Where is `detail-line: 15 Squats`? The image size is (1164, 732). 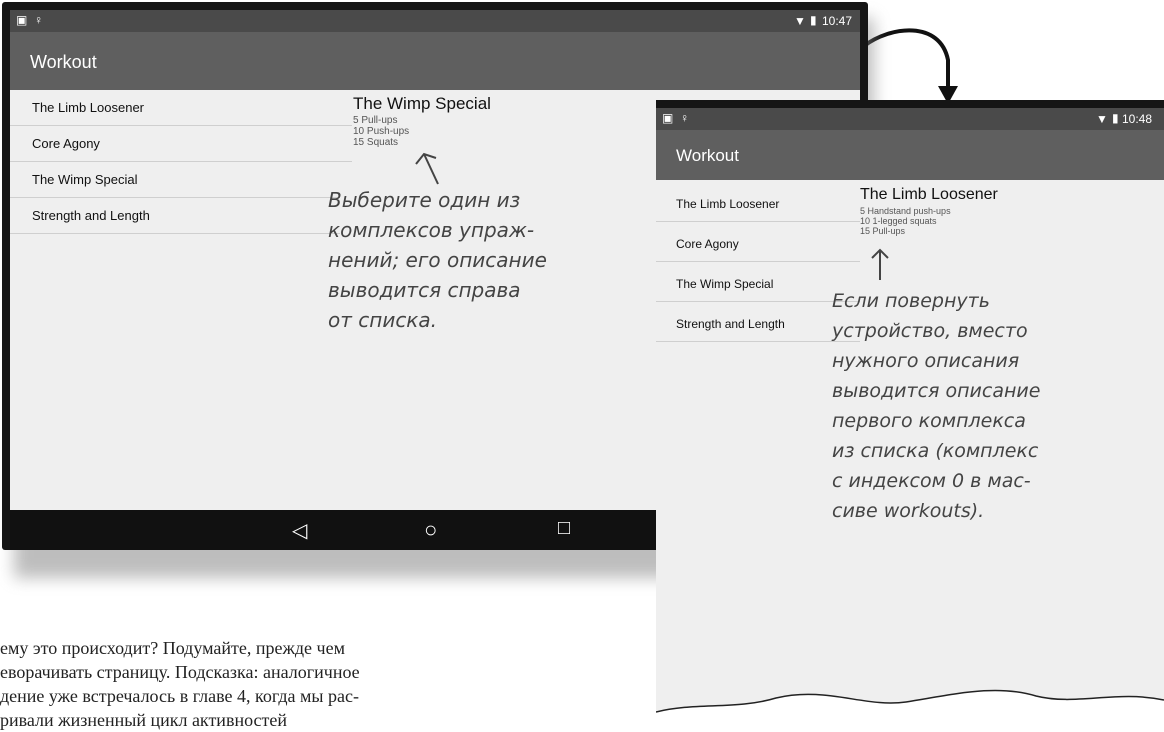 detail-line: 15 Squats is located at coordinates (376, 142).